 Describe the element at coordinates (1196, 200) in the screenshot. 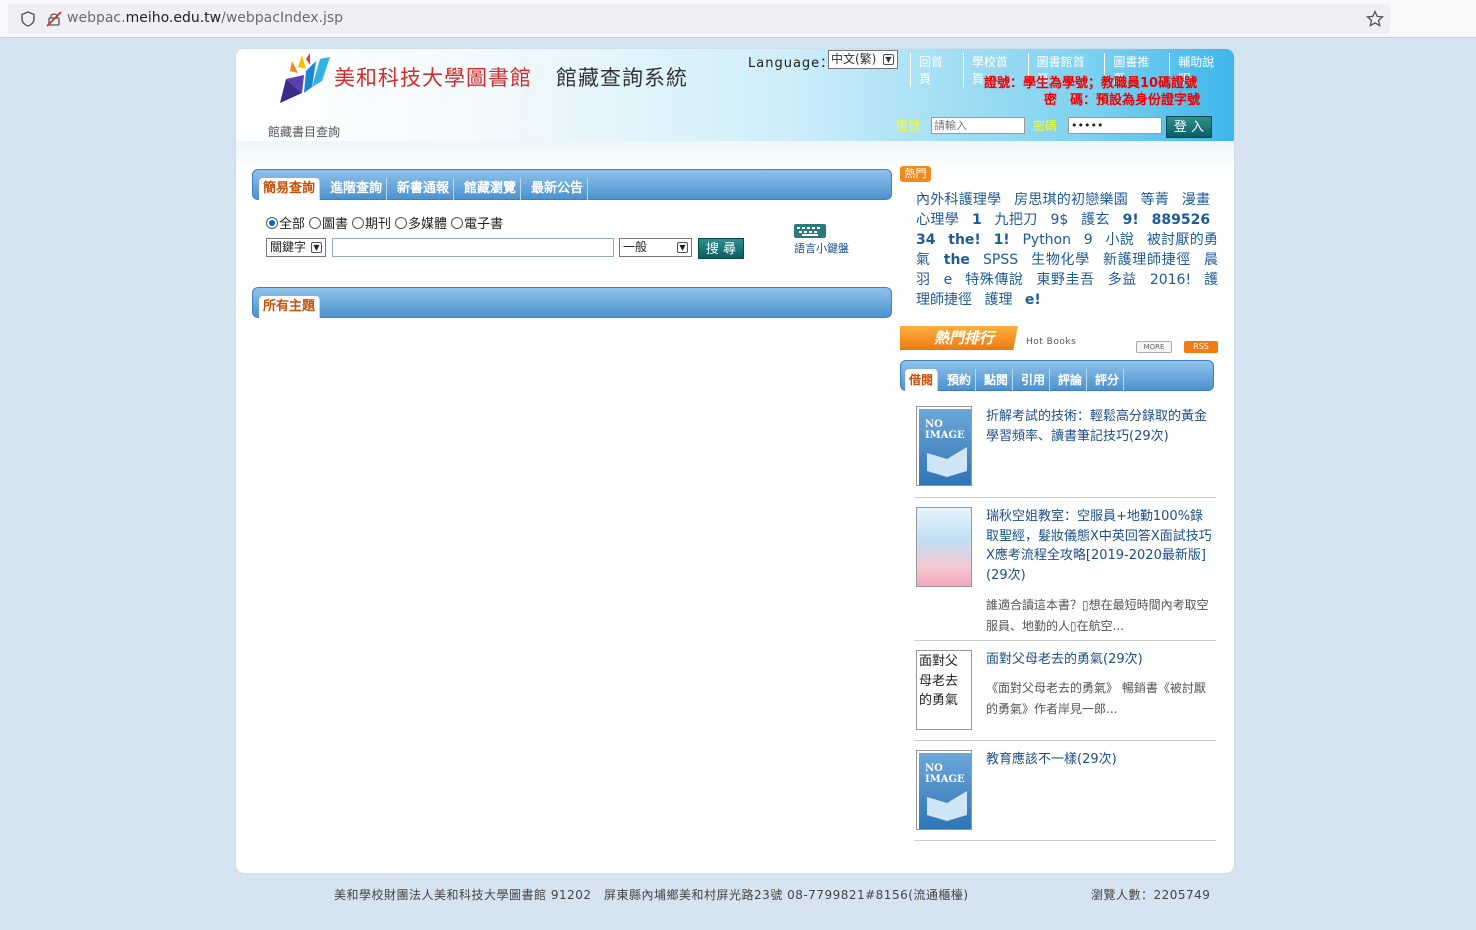

I see `hot-tag: 漫畫` at that location.